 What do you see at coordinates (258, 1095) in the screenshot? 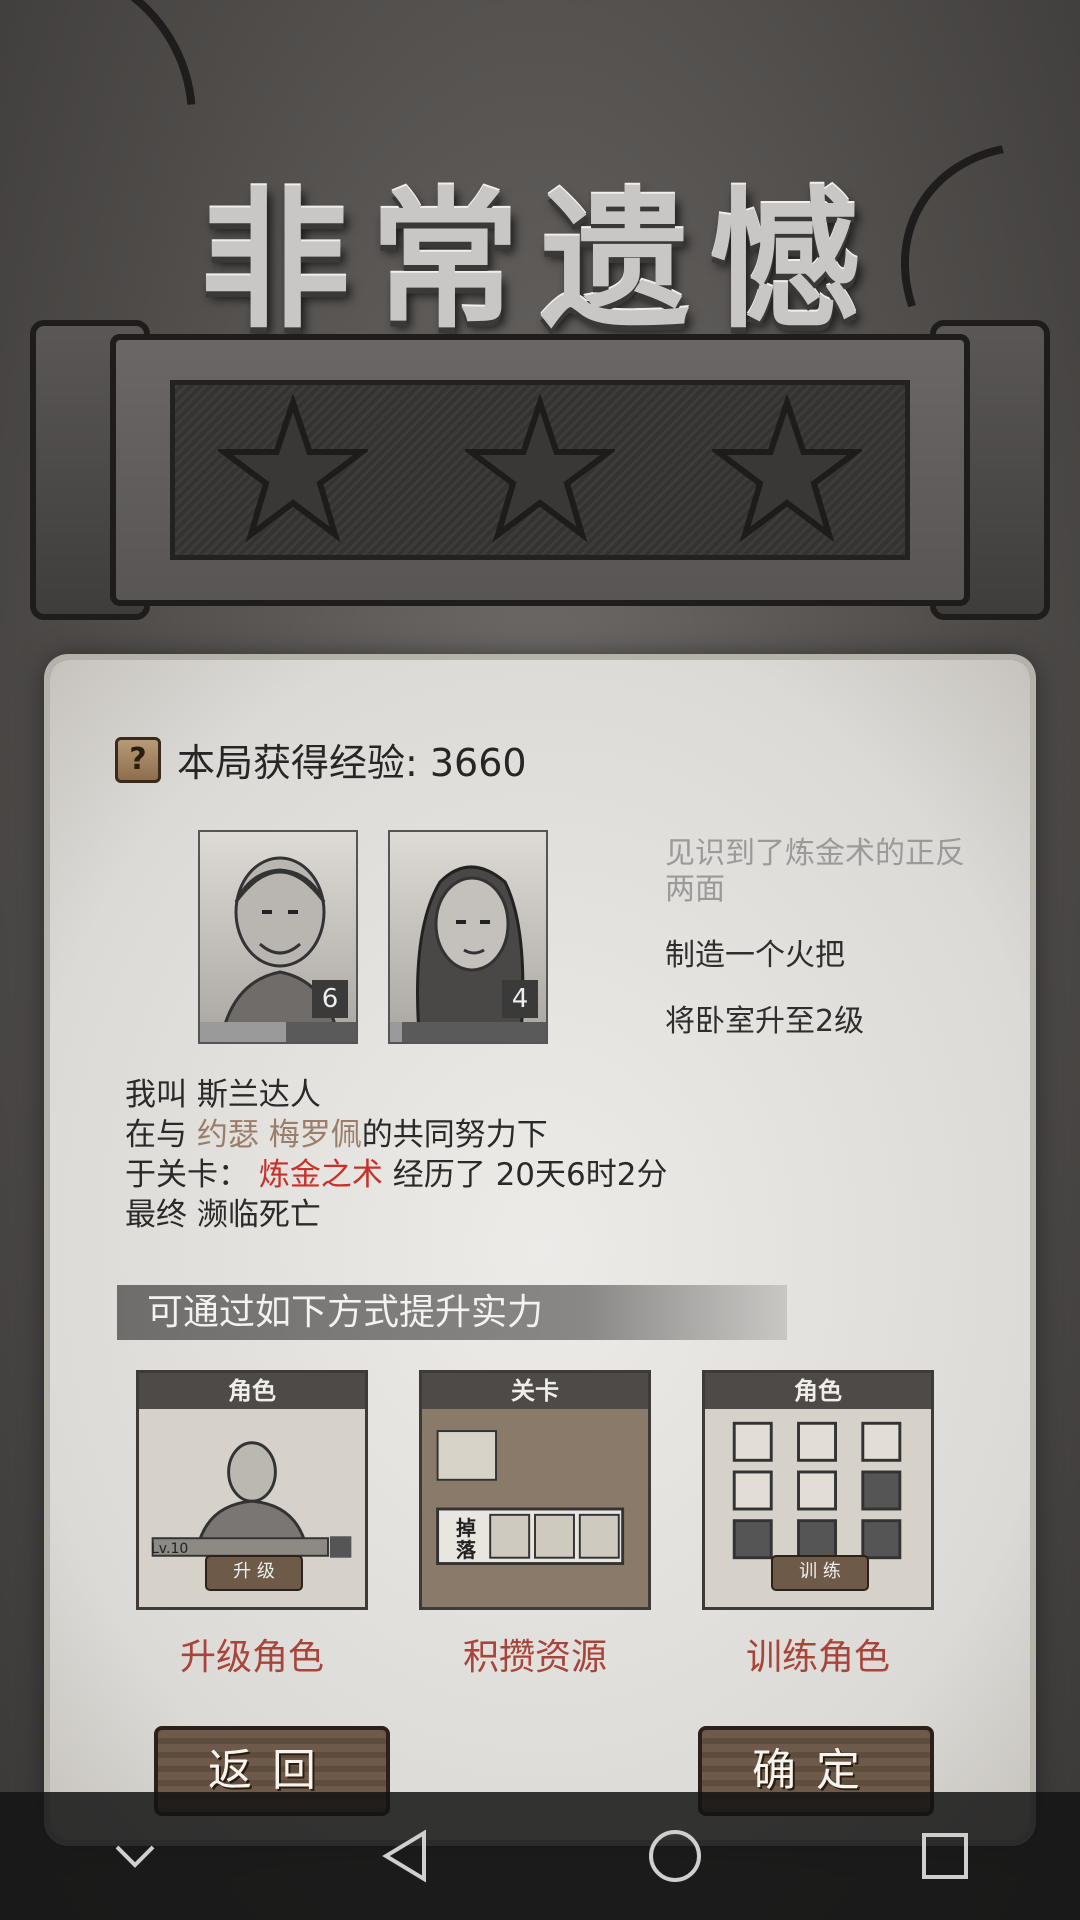
I see `player-name: 斯兰达人` at bounding box center [258, 1095].